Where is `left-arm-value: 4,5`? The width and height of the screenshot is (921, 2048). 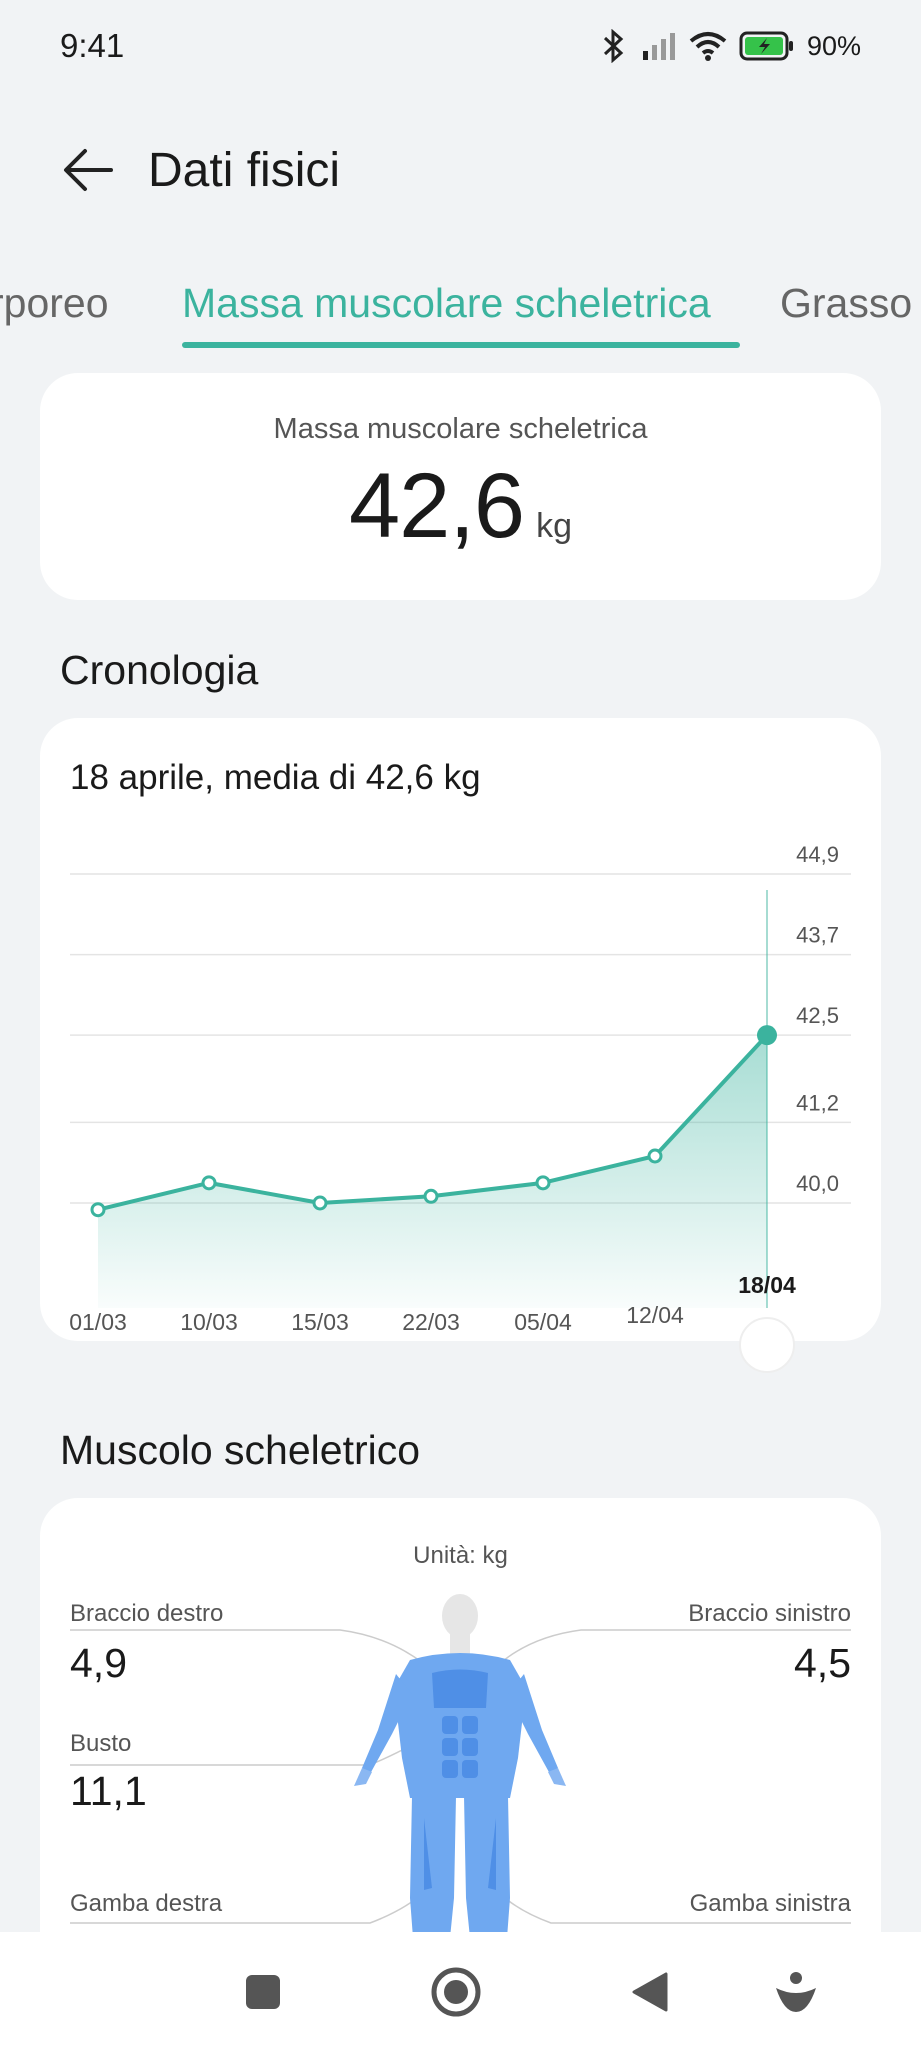 left-arm-value: 4,5 is located at coordinates (822, 1663).